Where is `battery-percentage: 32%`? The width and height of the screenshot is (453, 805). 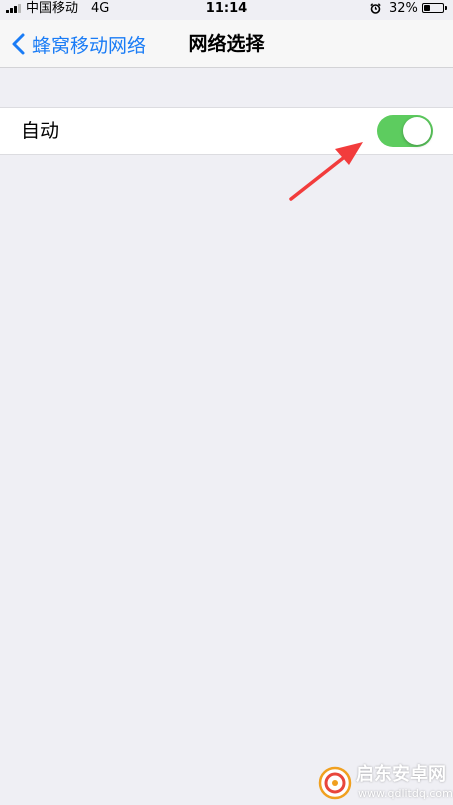 battery-percentage: 32% is located at coordinates (403, 8).